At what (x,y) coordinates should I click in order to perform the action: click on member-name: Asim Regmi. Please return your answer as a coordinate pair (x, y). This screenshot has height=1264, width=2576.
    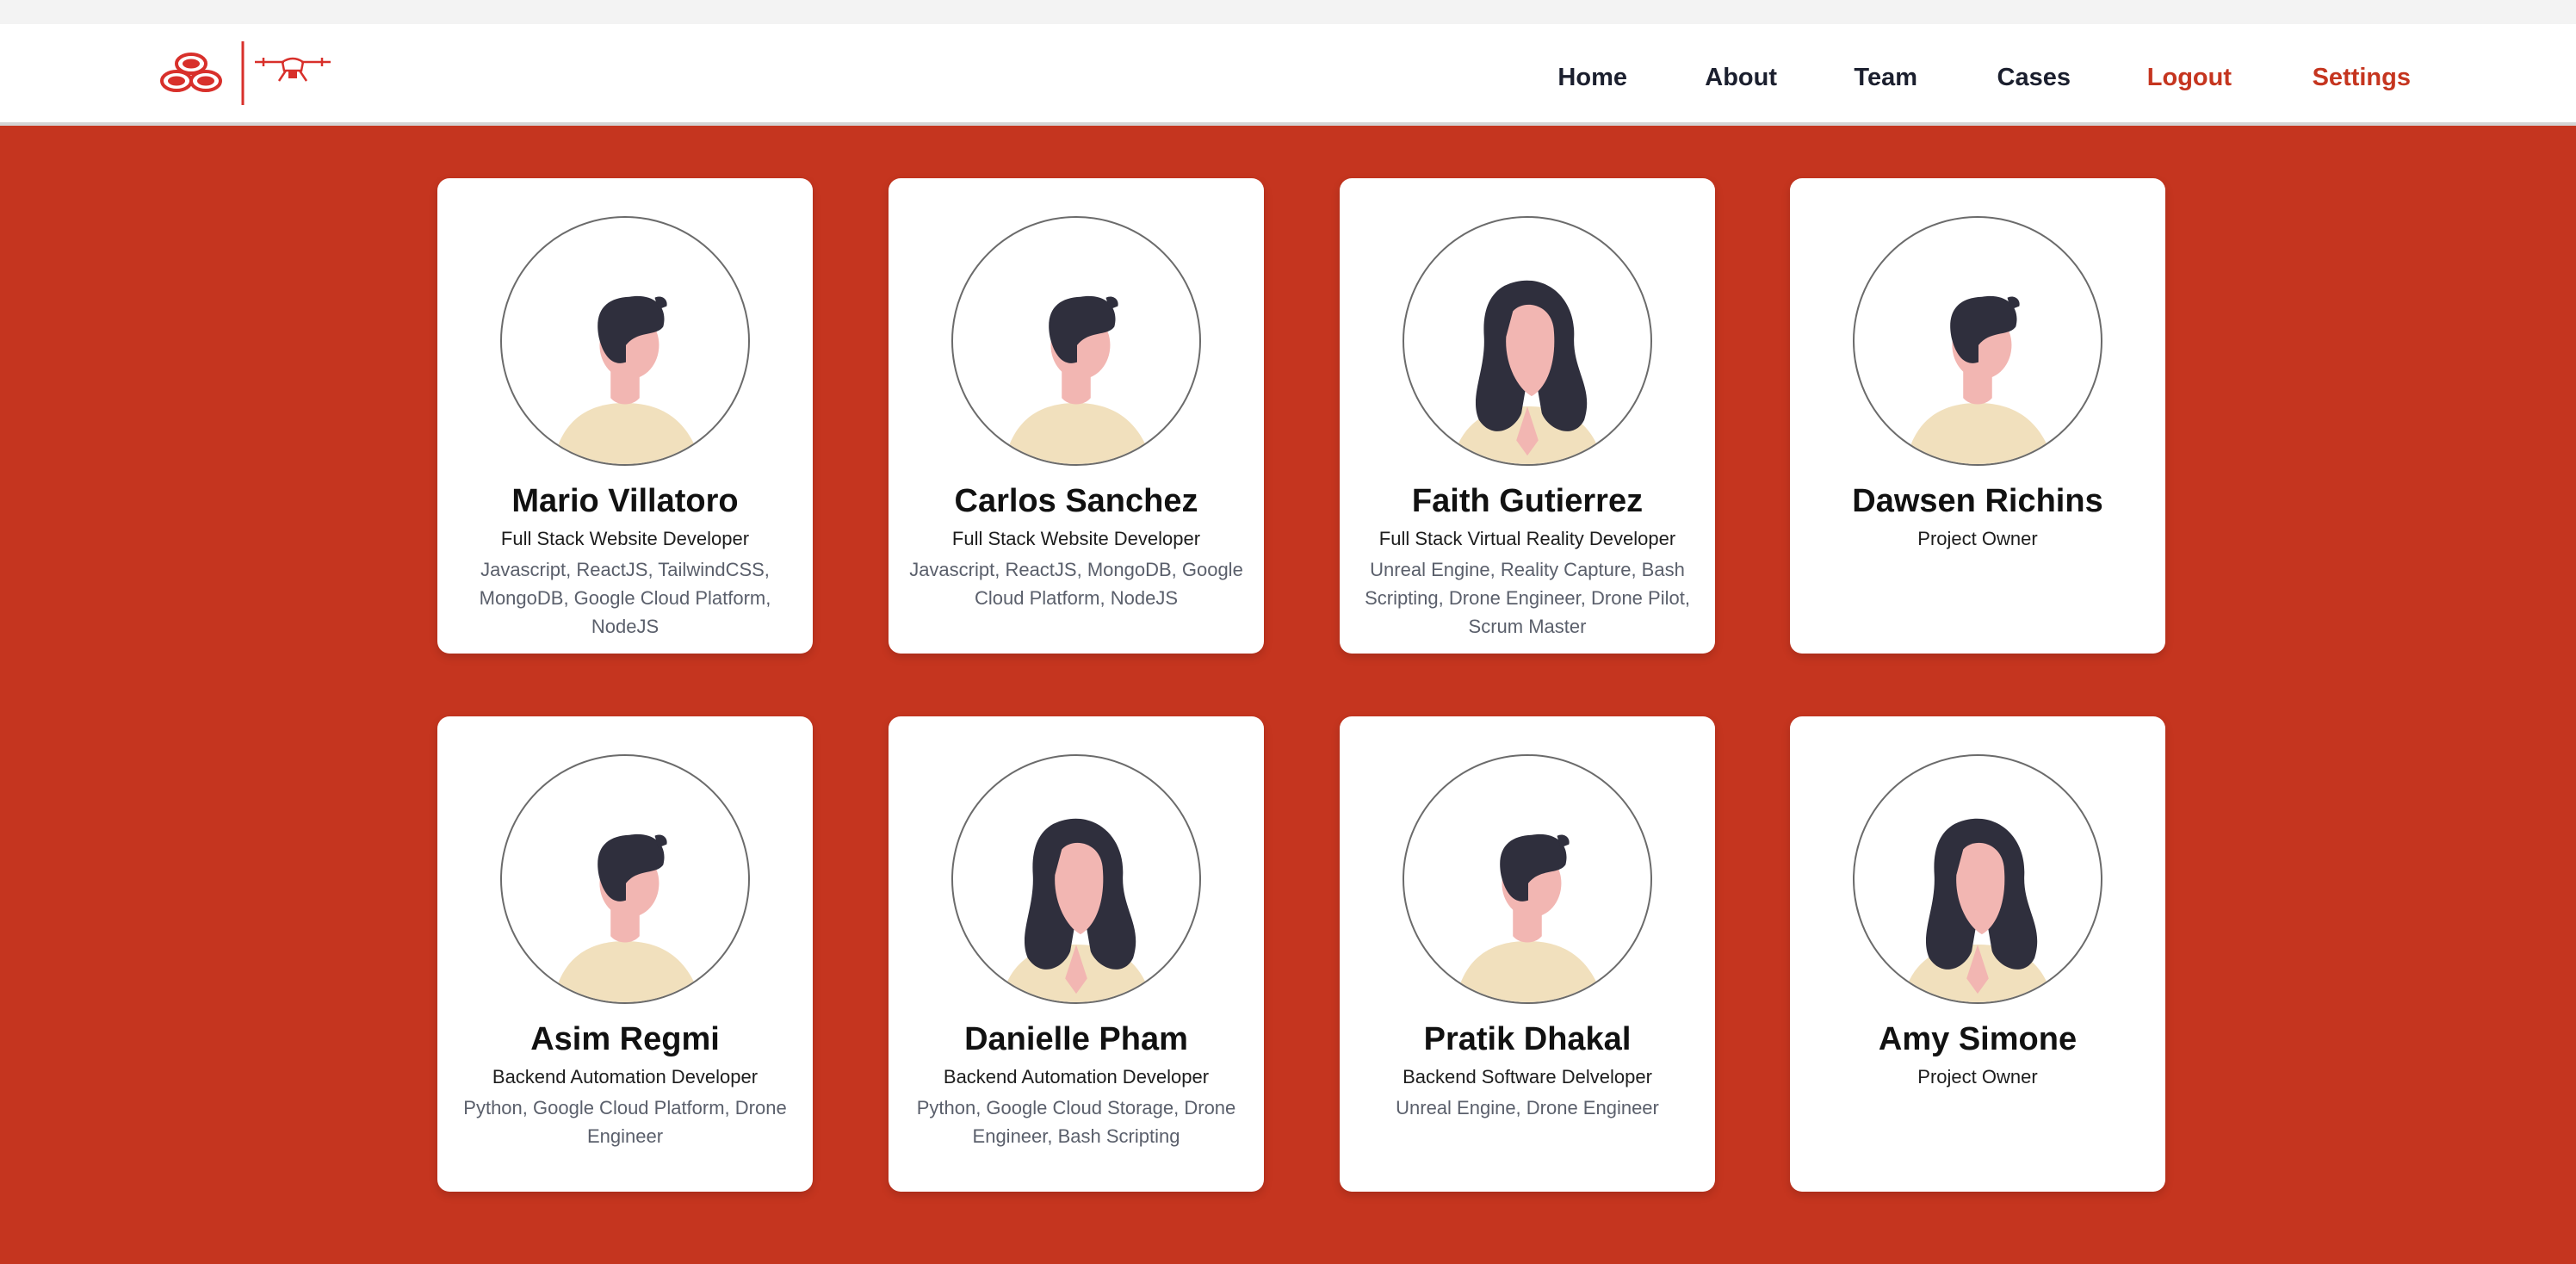
    Looking at the image, I should click on (625, 1039).